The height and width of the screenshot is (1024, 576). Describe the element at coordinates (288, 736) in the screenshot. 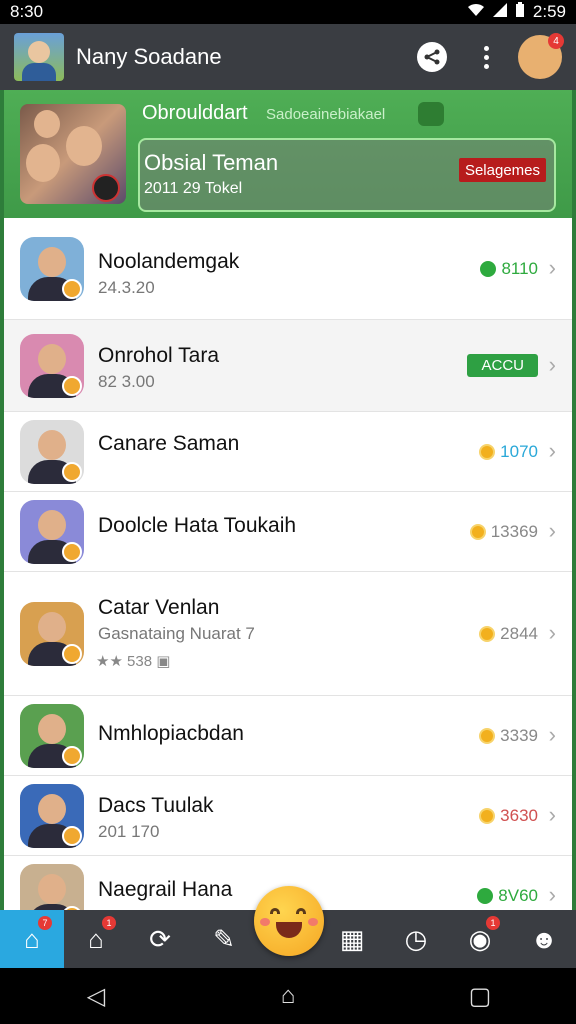

I see `list-item: Nmhlopiacbdan 3339 ›` at that location.